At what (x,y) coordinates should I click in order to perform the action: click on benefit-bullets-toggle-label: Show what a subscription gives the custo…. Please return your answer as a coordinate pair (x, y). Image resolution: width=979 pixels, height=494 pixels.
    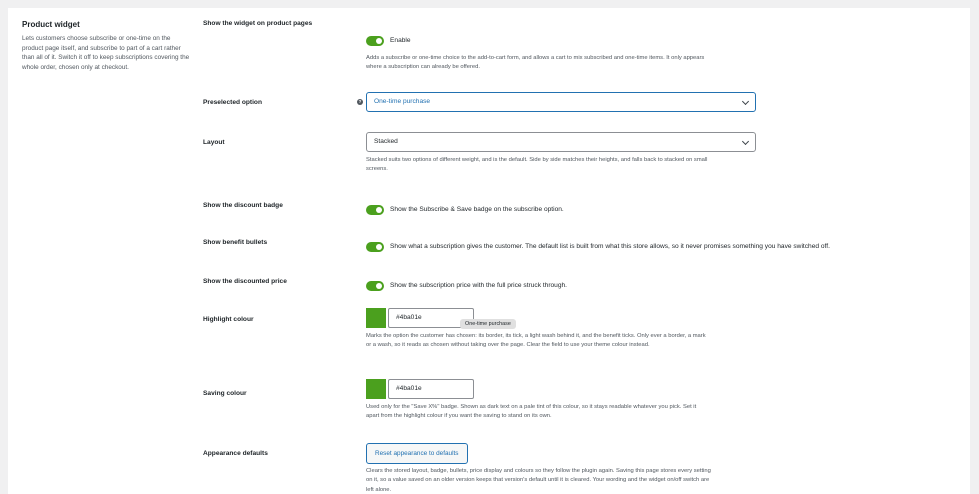
    Looking at the image, I should click on (610, 247).